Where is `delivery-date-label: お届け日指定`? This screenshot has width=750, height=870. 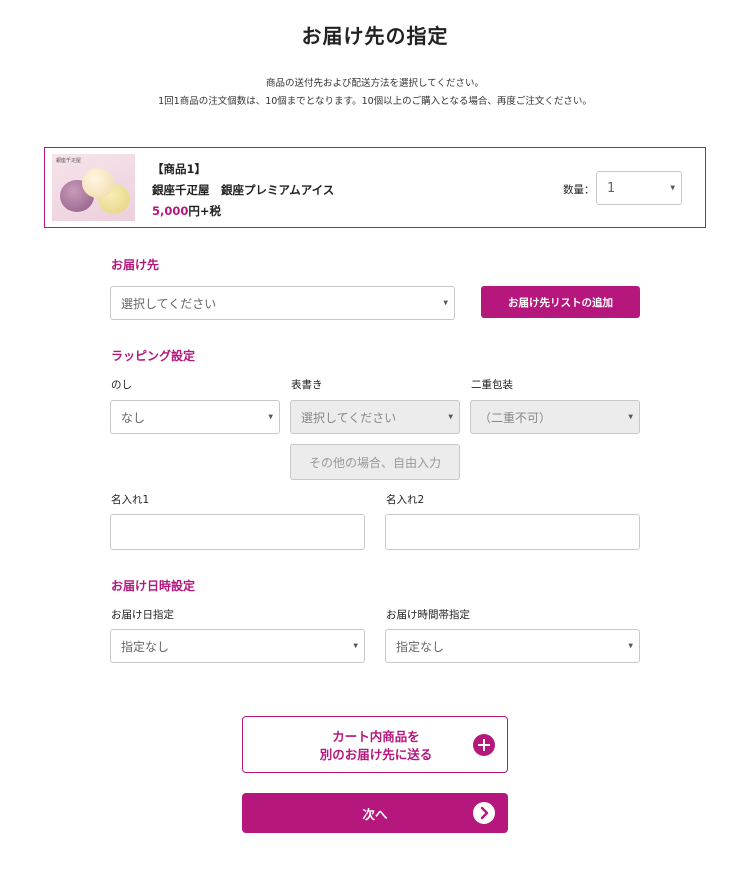
delivery-date-label: お届け日指定 is located at coordinates (142, 615).